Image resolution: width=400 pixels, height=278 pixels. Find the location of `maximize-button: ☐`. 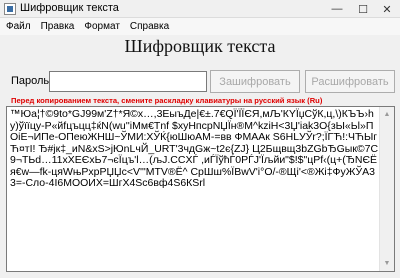

maximize-button: ☐ is located at coordinates (363, 9).